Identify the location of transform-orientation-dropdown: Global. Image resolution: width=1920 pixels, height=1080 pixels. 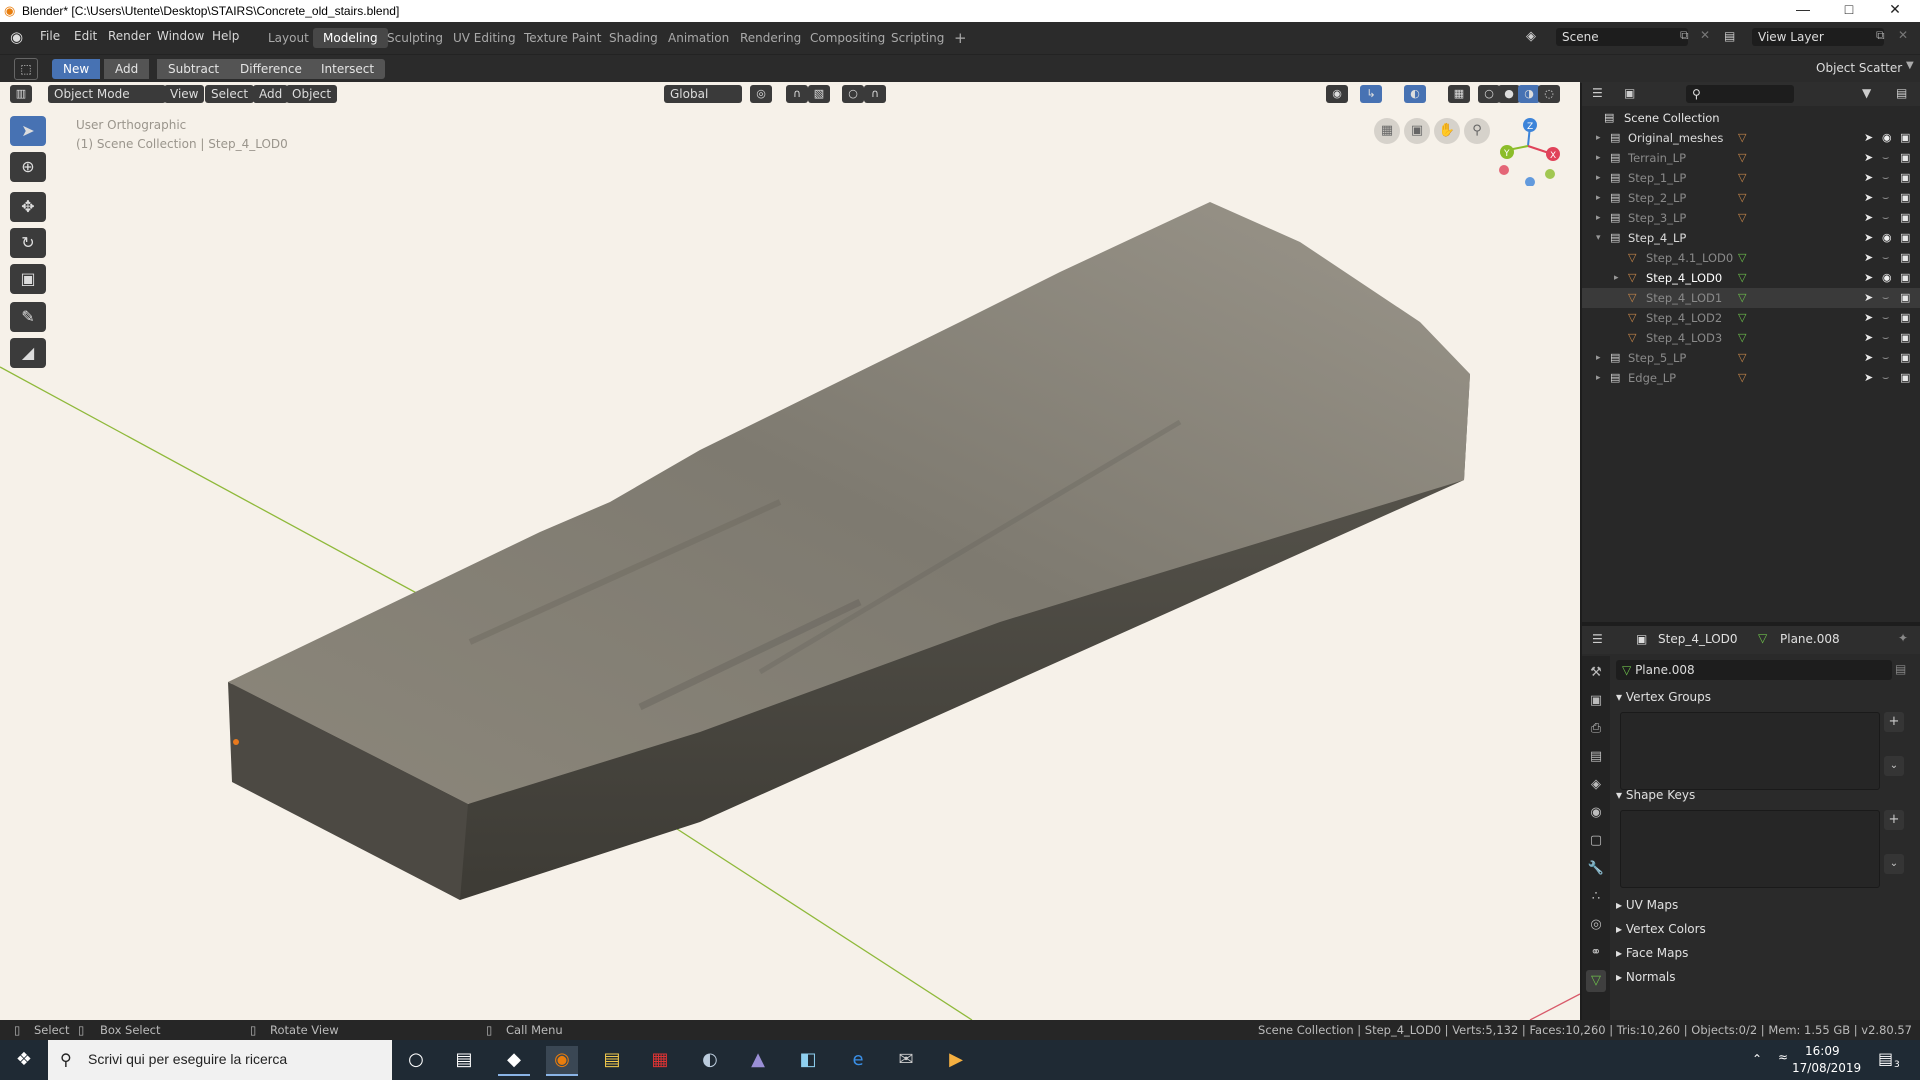
(703, 94).